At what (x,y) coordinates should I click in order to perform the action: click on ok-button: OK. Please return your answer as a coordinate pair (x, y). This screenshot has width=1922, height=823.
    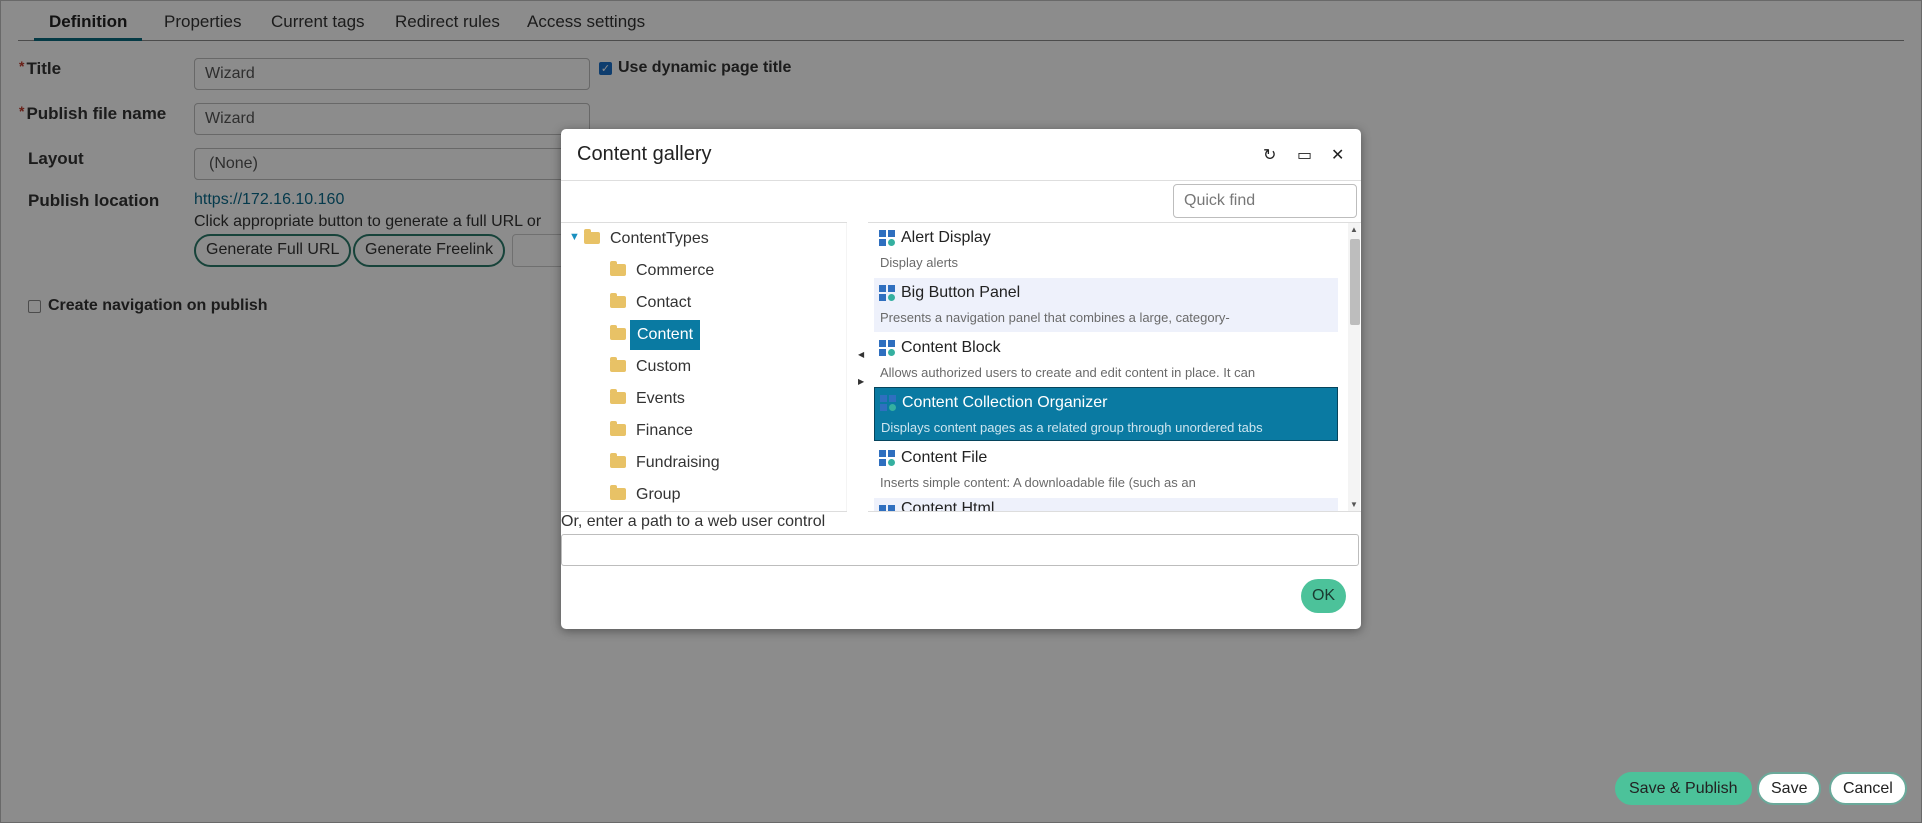
    Looking at the image, I should click on (1323, 596).